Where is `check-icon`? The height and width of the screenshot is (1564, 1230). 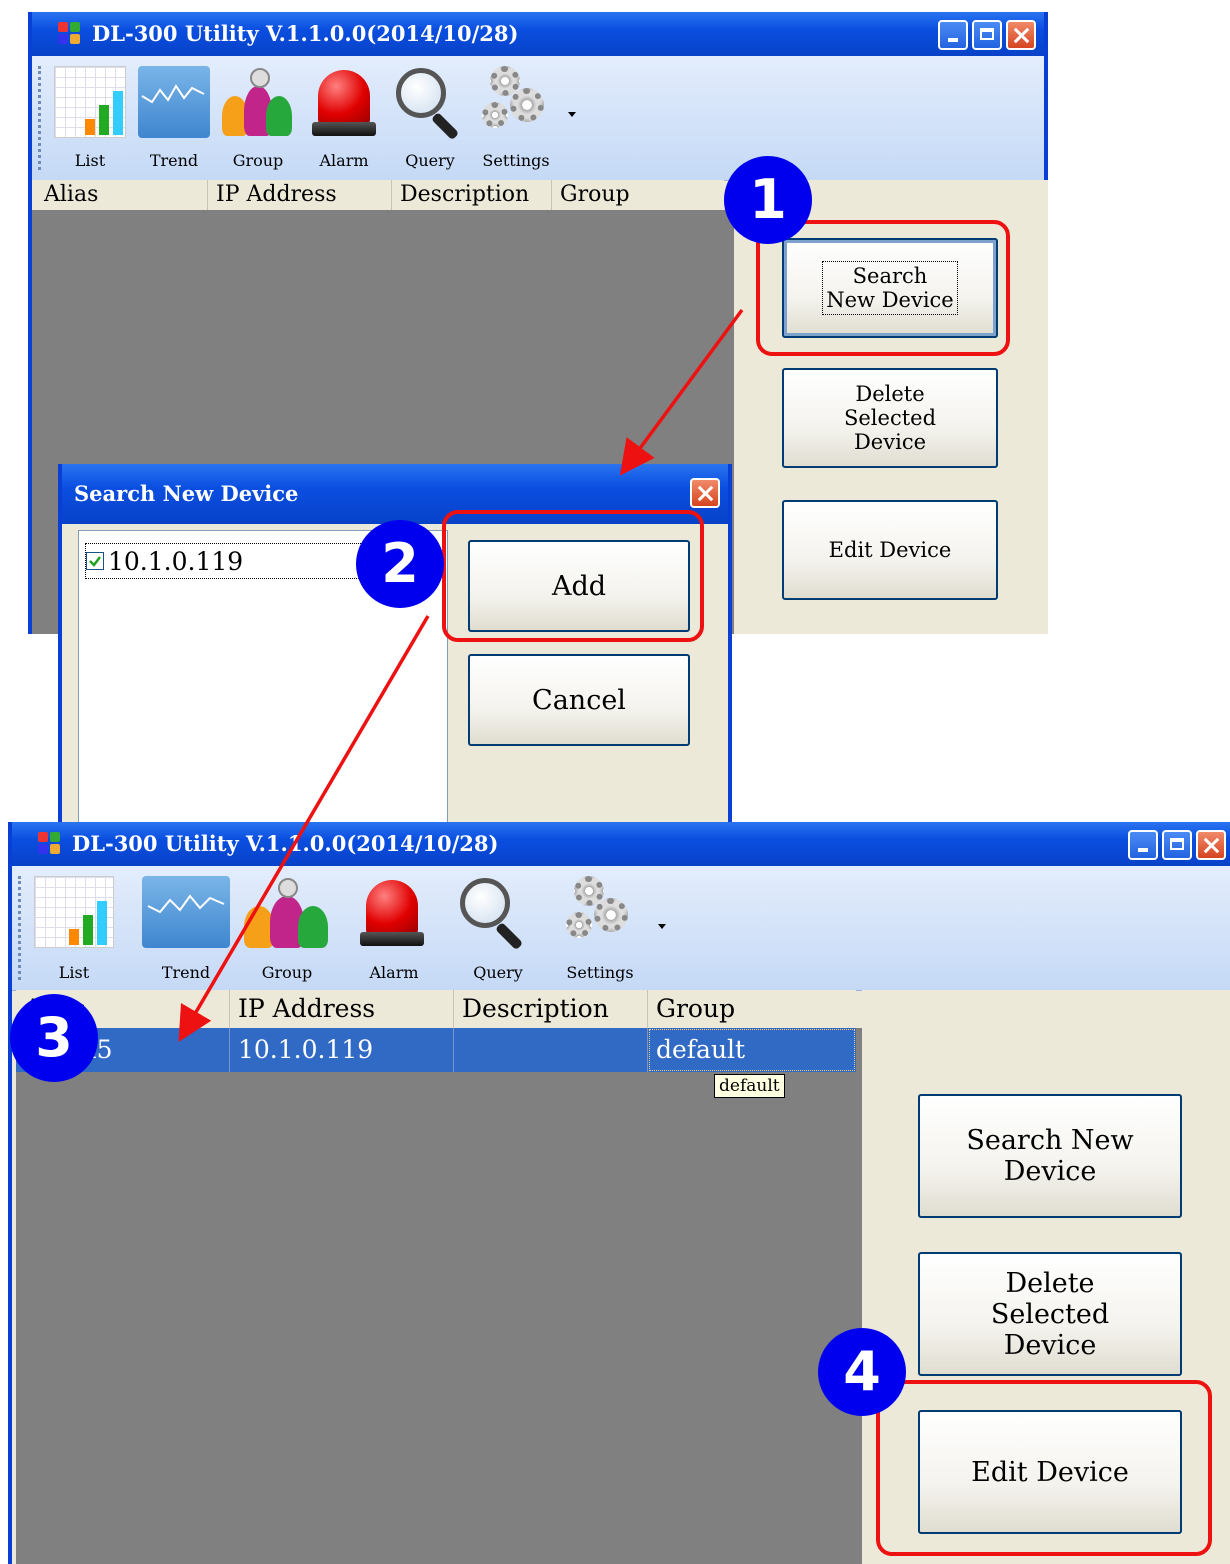
check-icon is located at coordinates (95, 561).